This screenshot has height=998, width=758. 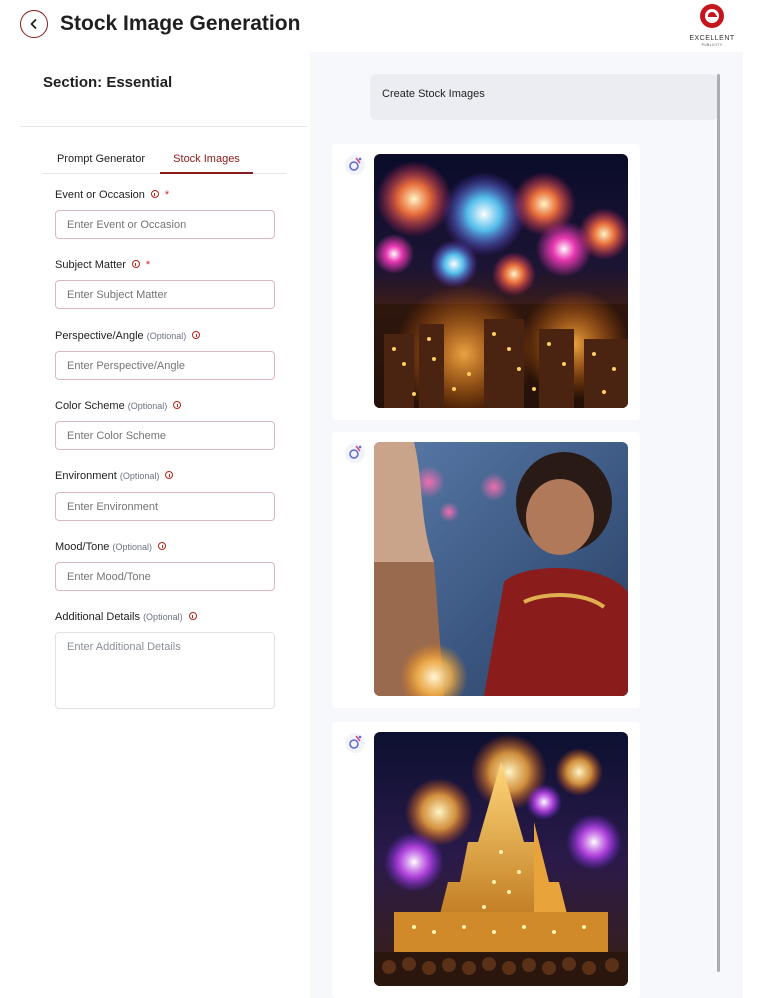 What do you see at coordinates (165, 294) in the screenshot?
I see `subject-matter-input` at bounding box center [165, 294].